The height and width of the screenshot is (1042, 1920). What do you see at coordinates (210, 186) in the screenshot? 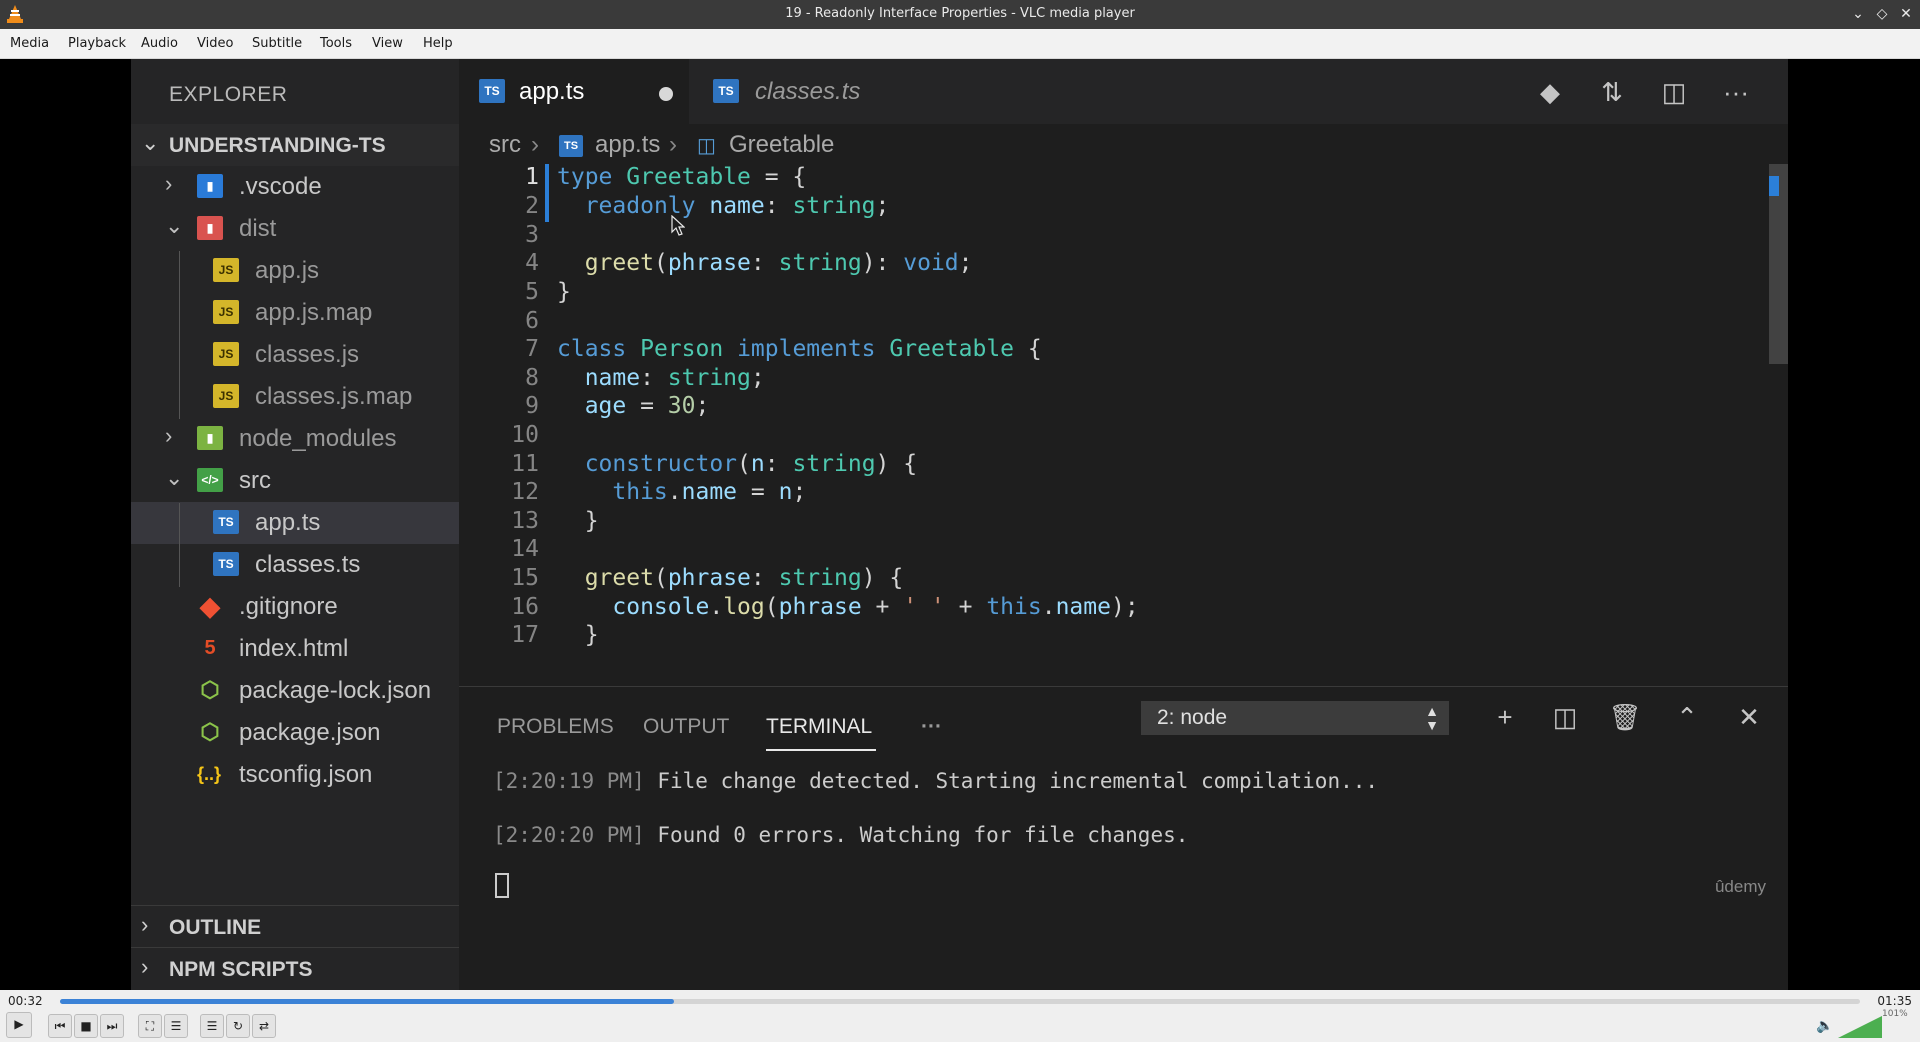
I see `folder-vscode-icon: ▮` at bounding box center [210, 186].